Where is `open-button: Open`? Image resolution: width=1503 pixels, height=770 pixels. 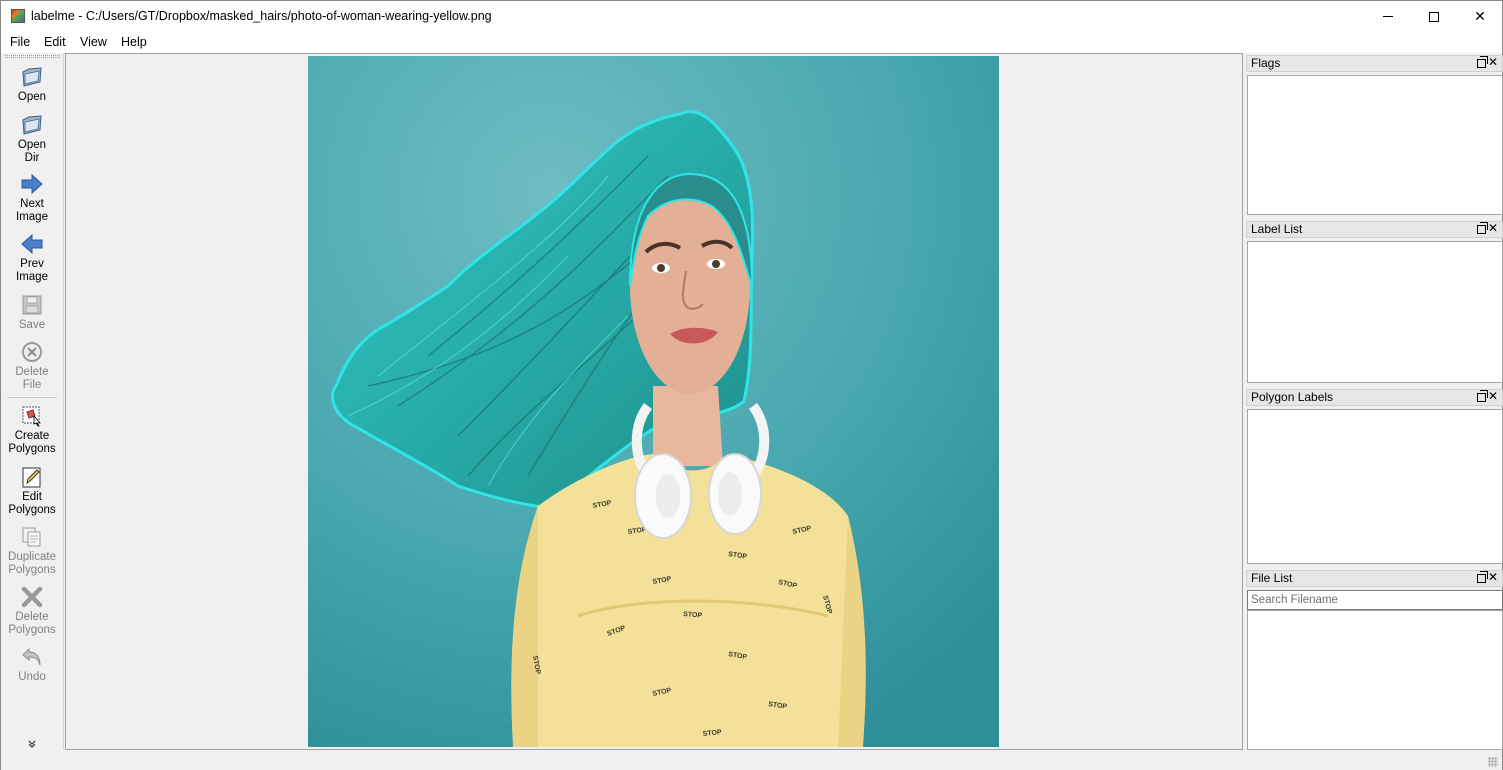
open-button: Open is located at coordinates (32, 84).